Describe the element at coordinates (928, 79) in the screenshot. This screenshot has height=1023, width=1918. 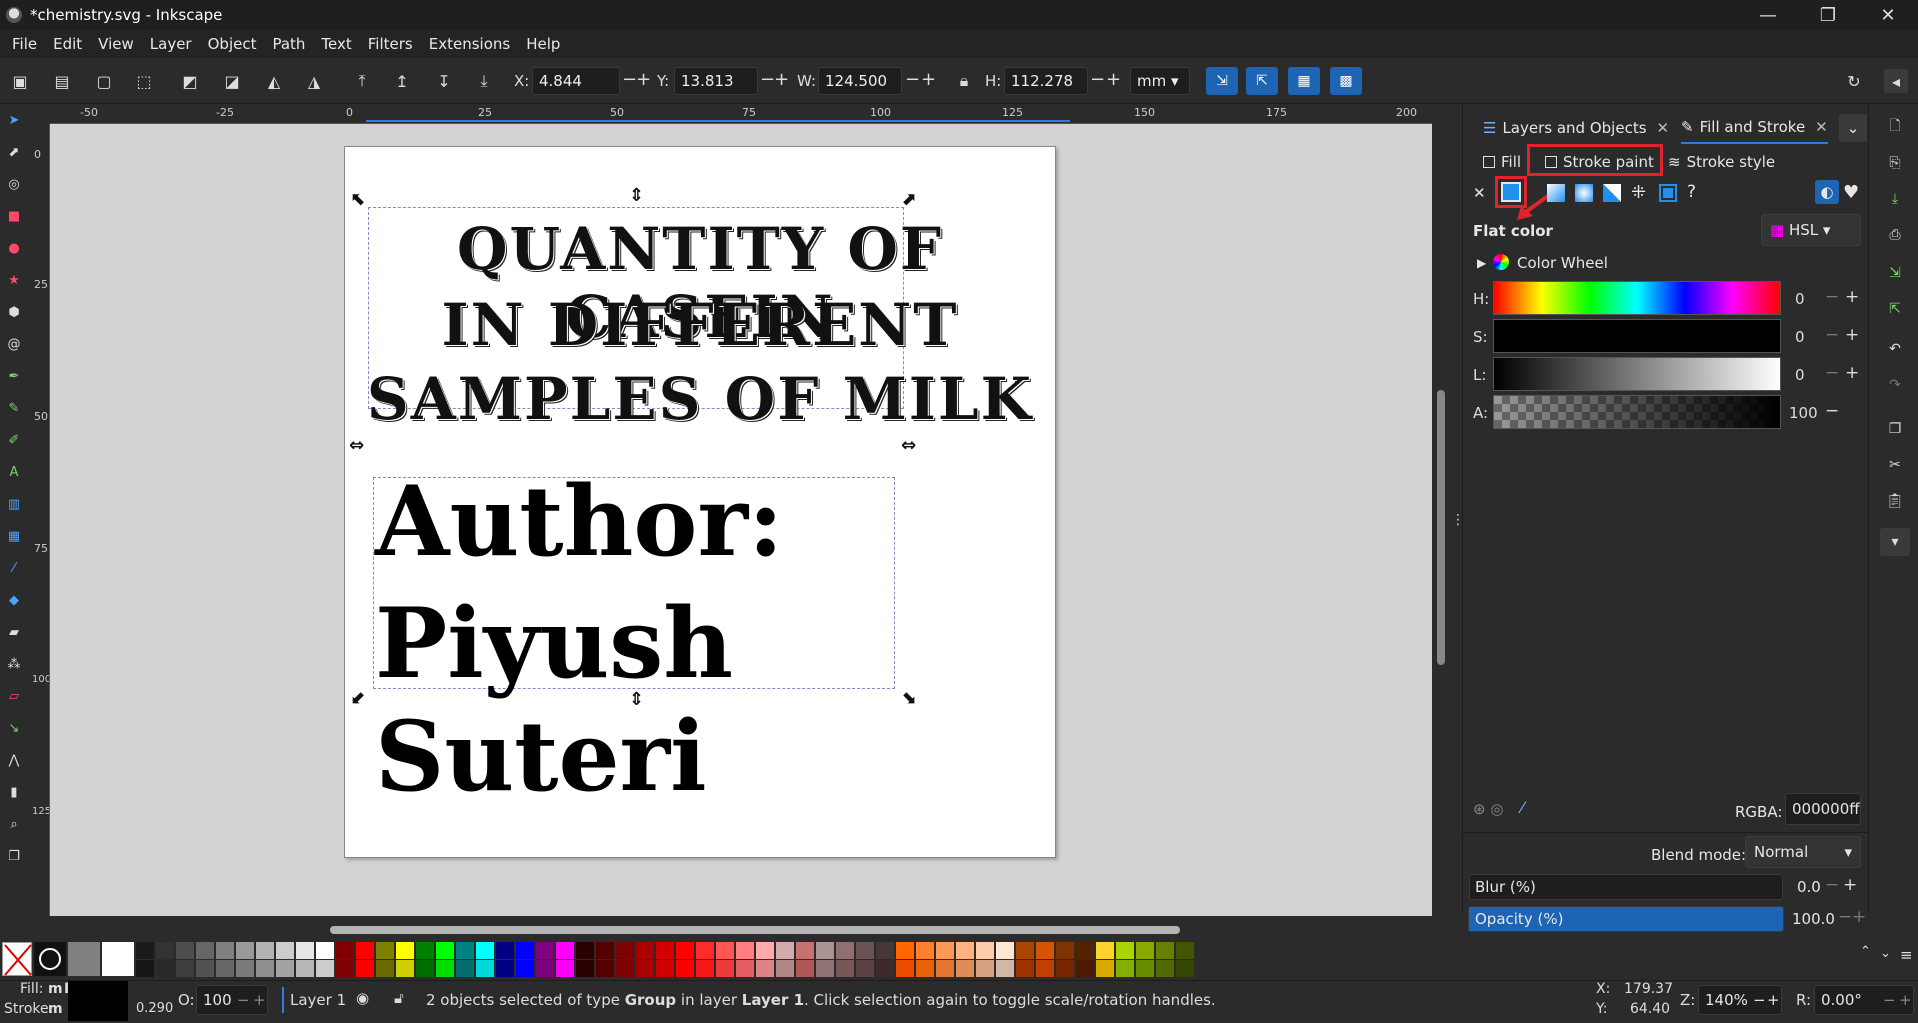
I see `w-increment-button: +` at that location.